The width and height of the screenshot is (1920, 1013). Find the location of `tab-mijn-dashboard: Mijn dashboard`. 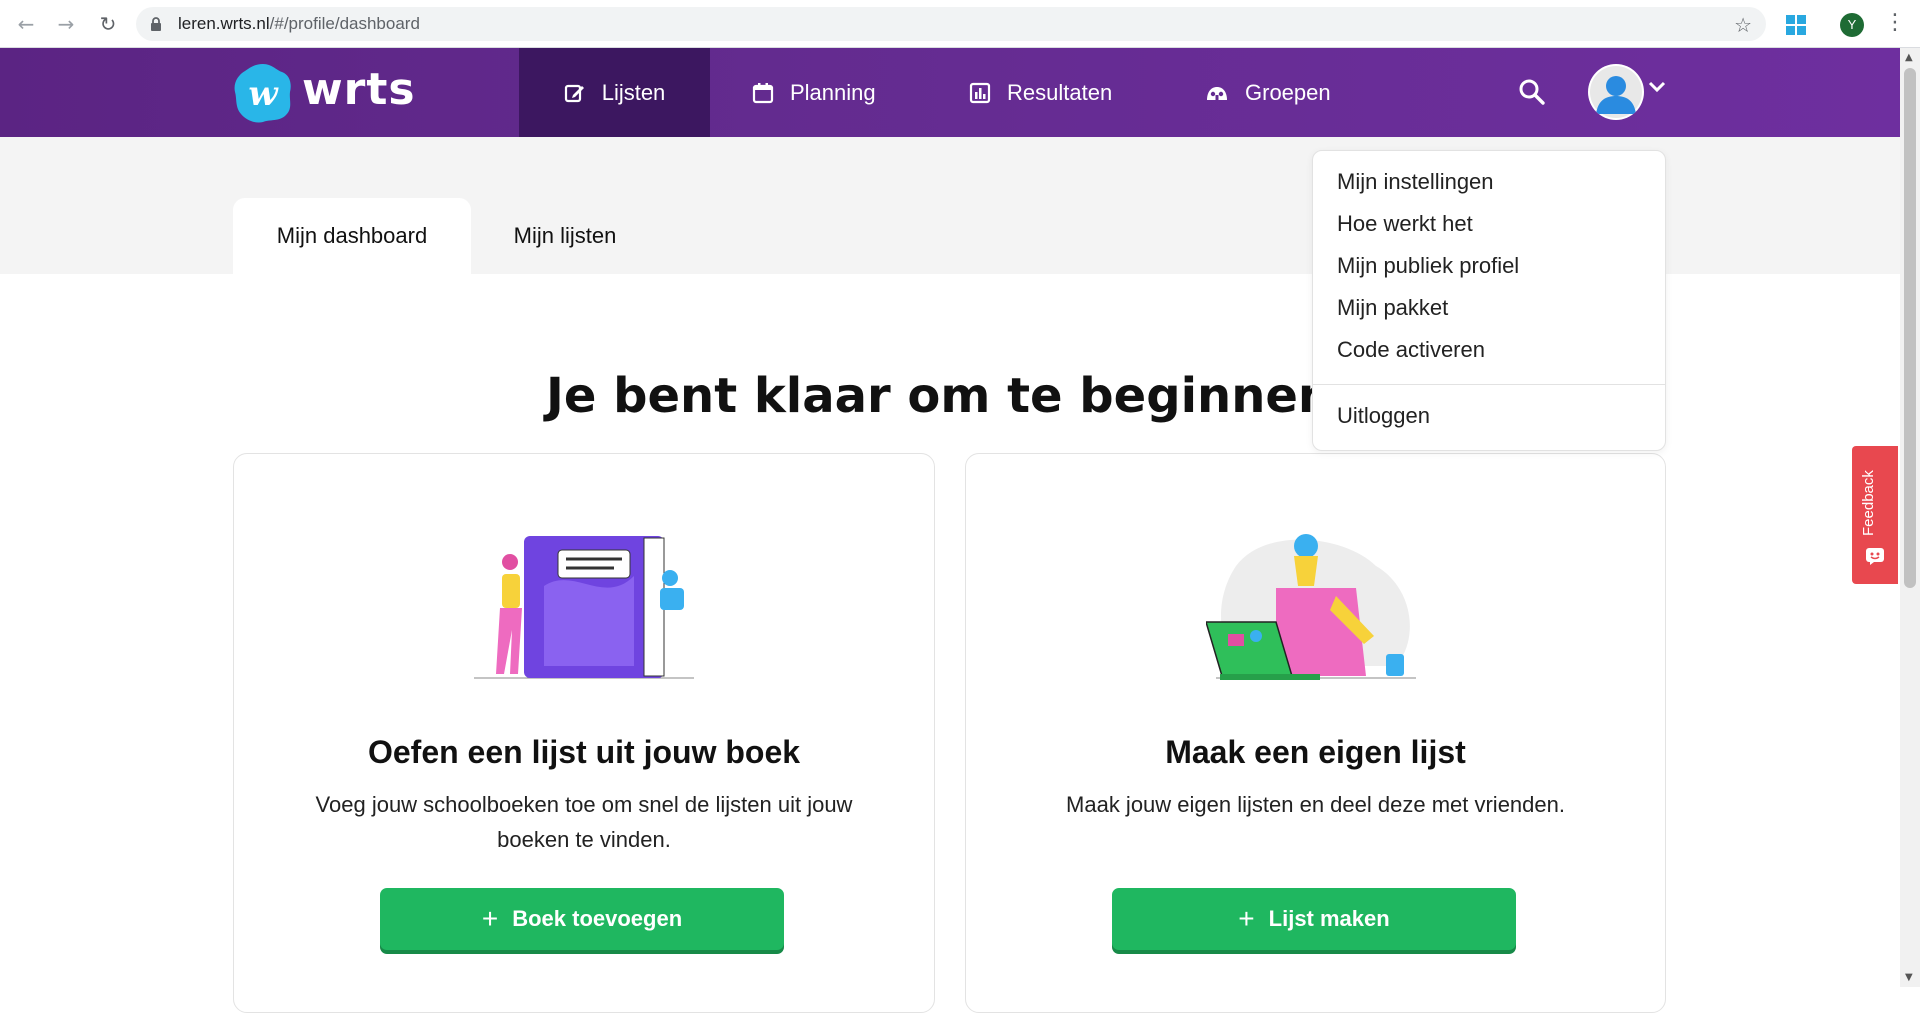

tab-mijn-dashboard: Mijn dashboard is located at coordinates (352, 236).